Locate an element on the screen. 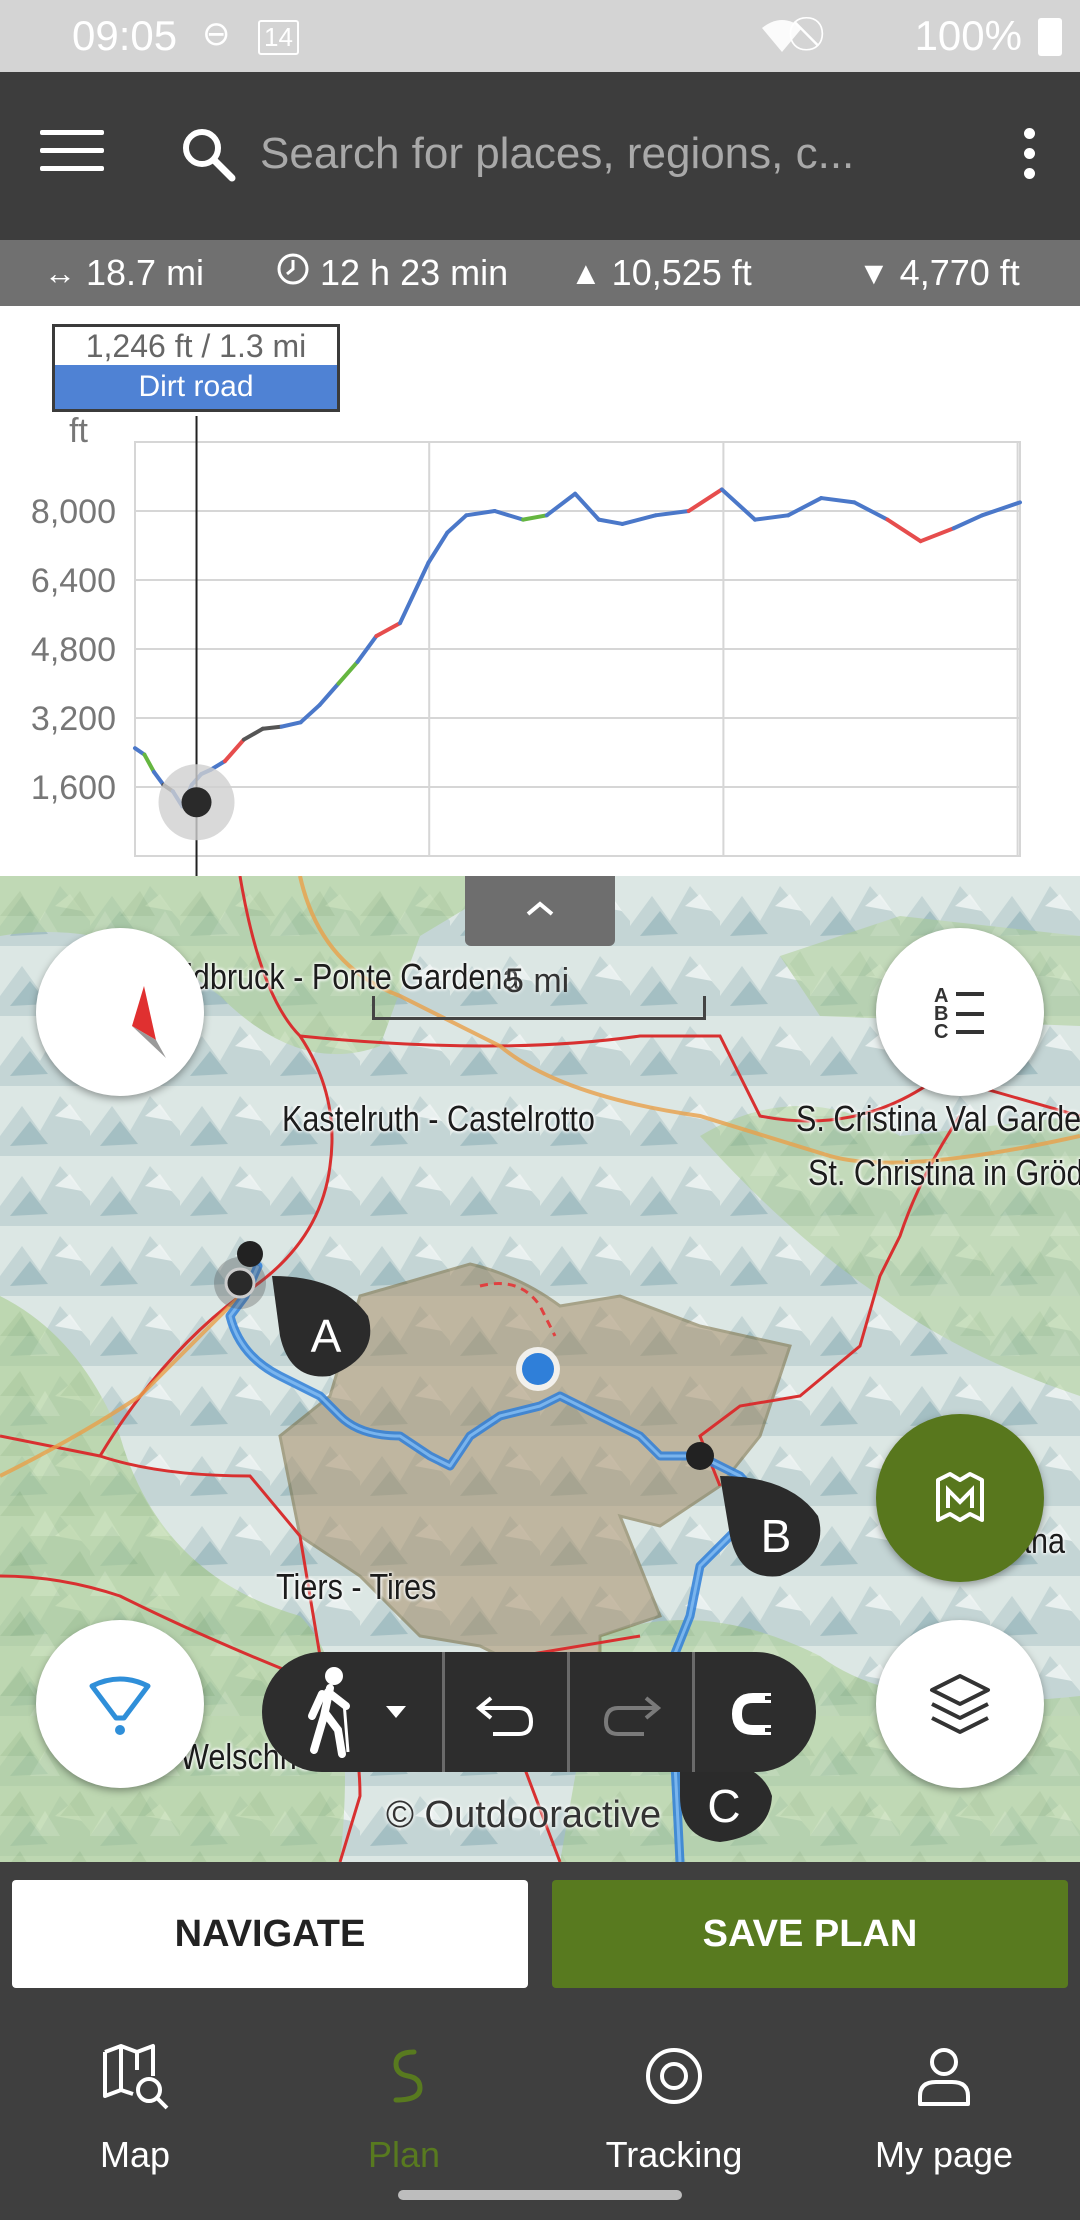 The height and width of the screenshot is (2220, 1080). waypoint-a-label: A is located at coordinates (326, 1336).